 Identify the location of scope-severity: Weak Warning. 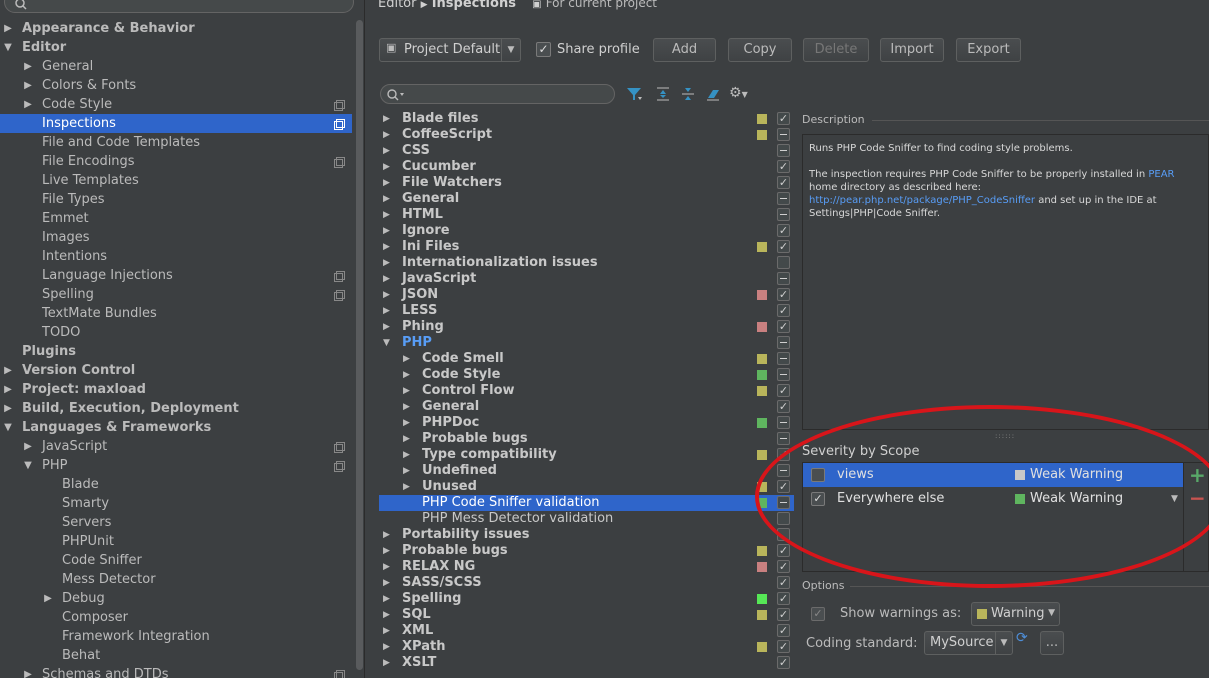
(1076, 499).